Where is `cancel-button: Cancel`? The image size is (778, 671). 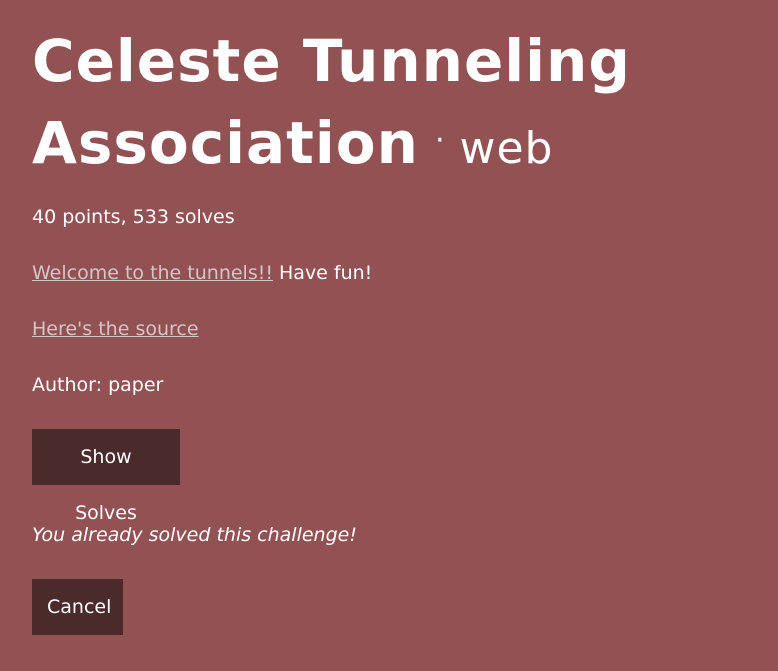 cancel-button: Cancel is located at coordinates (77, 607).